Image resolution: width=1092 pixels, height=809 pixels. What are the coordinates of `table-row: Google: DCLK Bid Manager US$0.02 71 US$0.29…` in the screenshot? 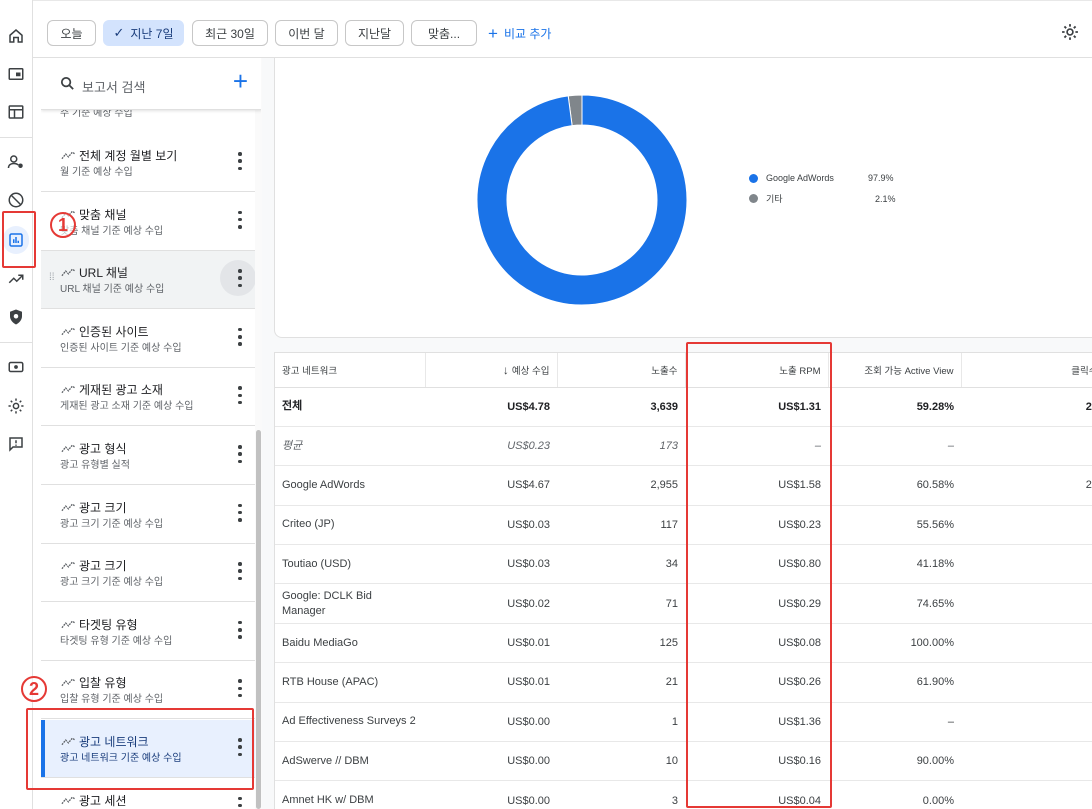 It's located at (683, 603).